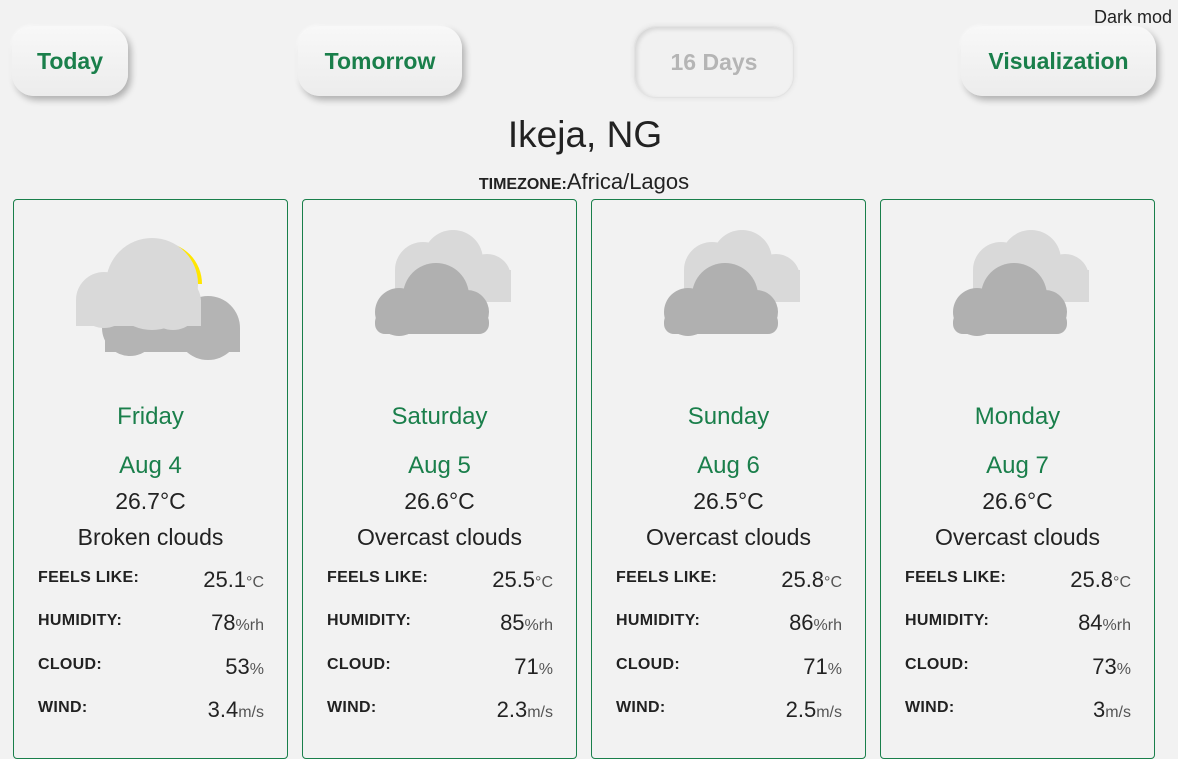 The height and width of the screenshot is (759, 1178). Describe the element at coordinates (729, 710) in the screenshot. I see `wind-row: WIND: 2.5m/s` at that location.